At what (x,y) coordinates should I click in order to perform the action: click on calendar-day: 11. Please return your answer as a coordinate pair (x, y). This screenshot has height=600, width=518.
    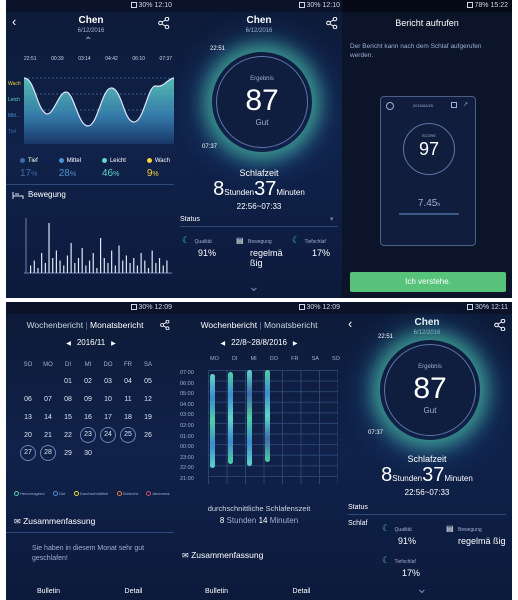
    Looking at the image, I should click on (128, 399).